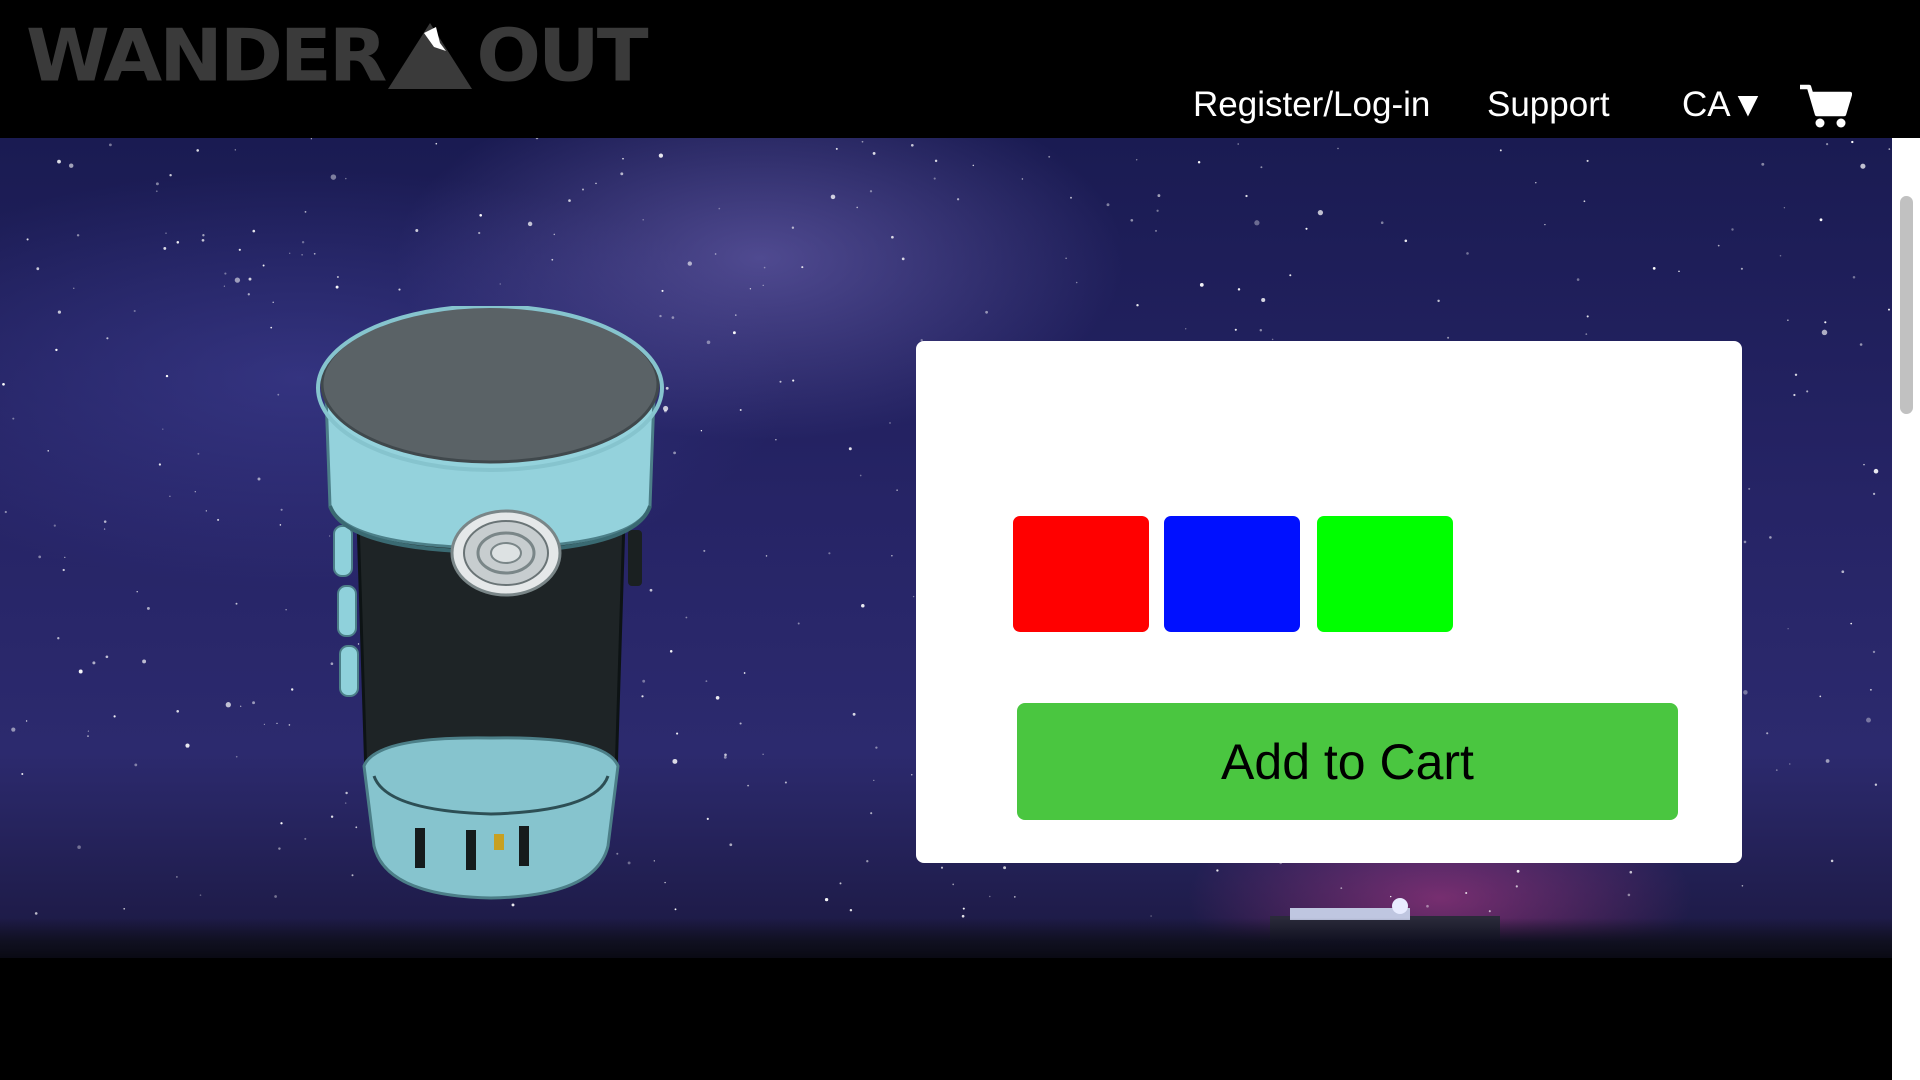 The image size is (1920, 1080). Describe the element at coordinates (1906, 305) in the screenshot. I see `scrollbar-thumb` at that location.